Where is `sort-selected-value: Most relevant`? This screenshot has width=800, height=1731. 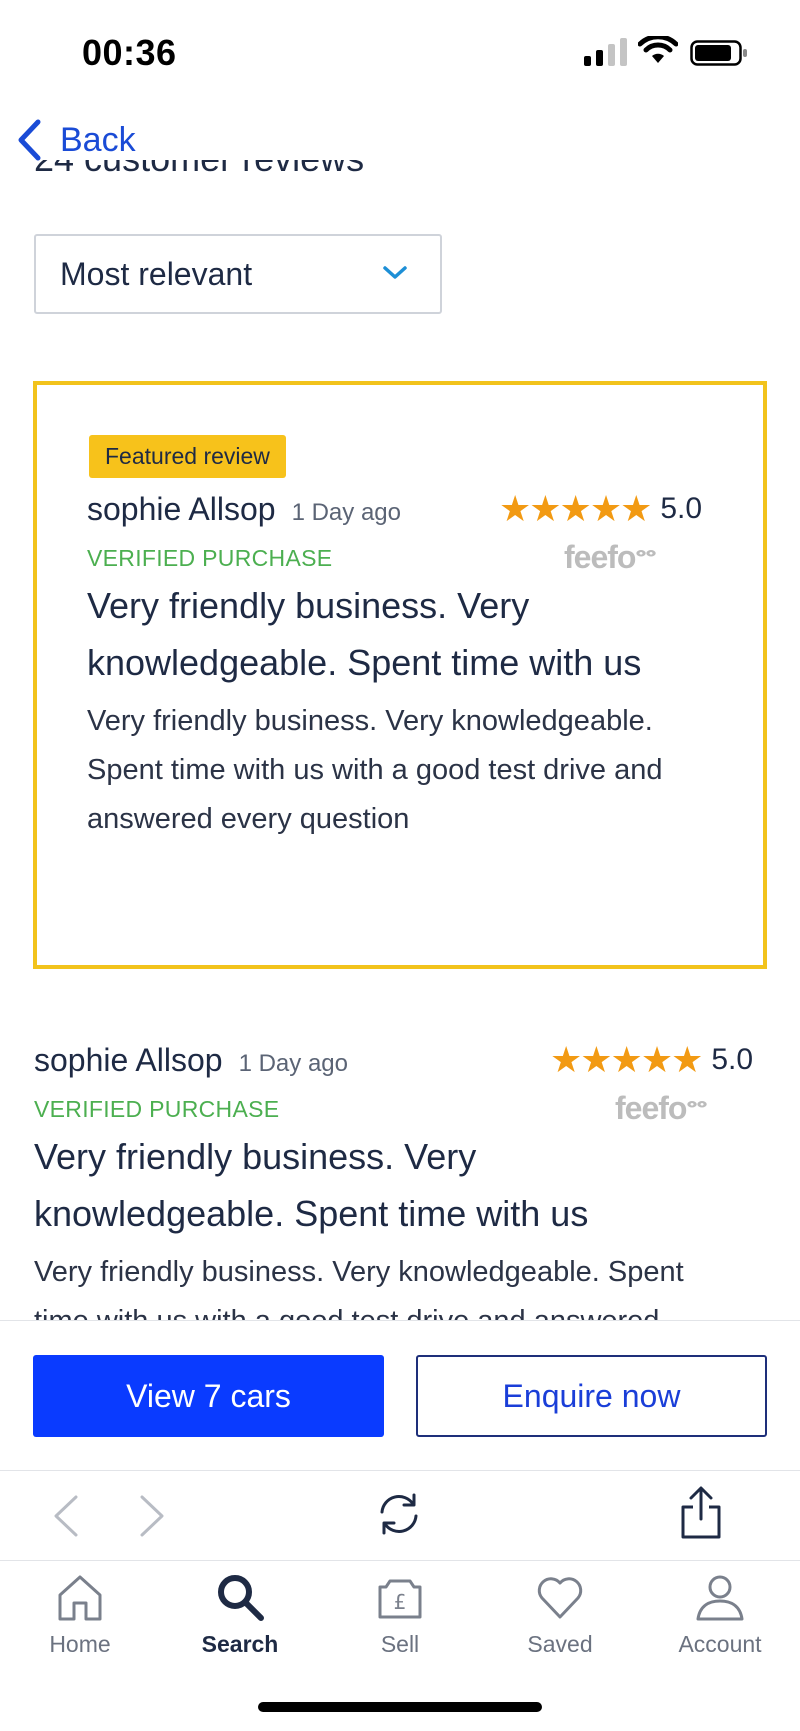
sort-selected-value: Most relevant is located at coordinates (156, 273).